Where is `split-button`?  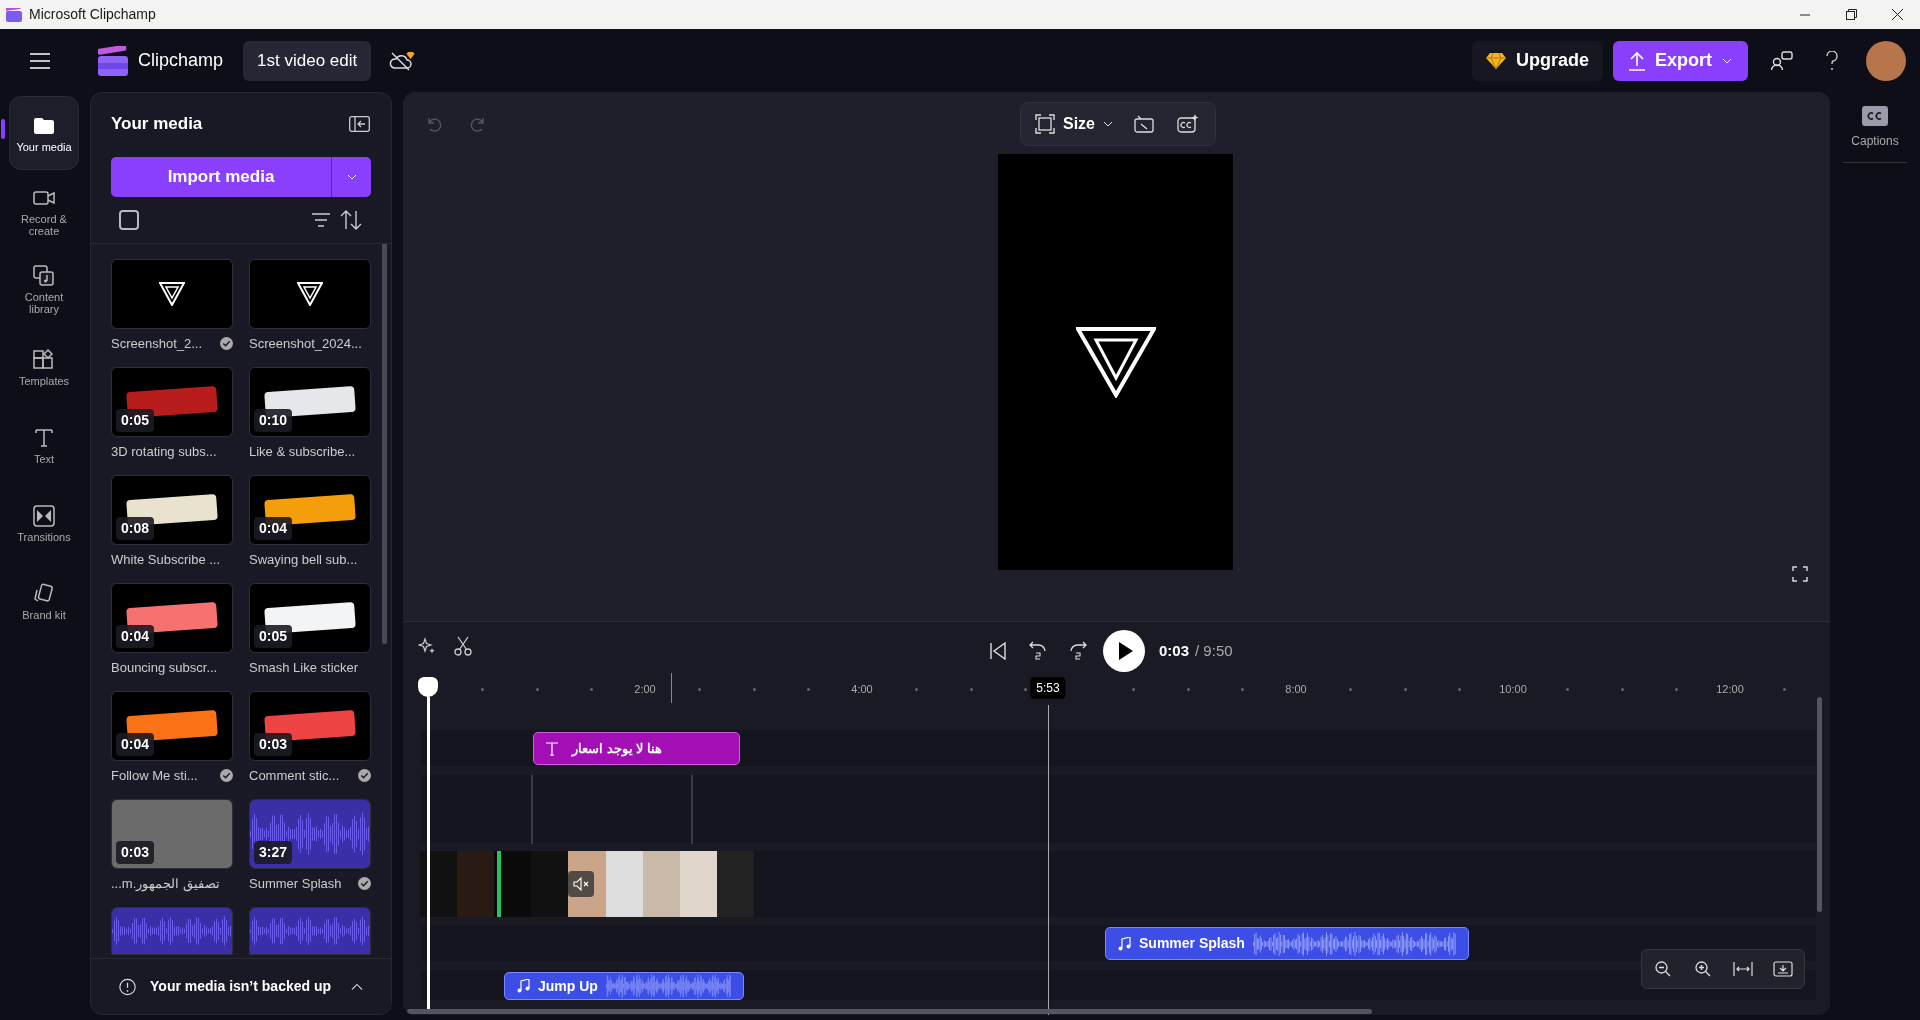
split-button is located at coordinates (463, 646).